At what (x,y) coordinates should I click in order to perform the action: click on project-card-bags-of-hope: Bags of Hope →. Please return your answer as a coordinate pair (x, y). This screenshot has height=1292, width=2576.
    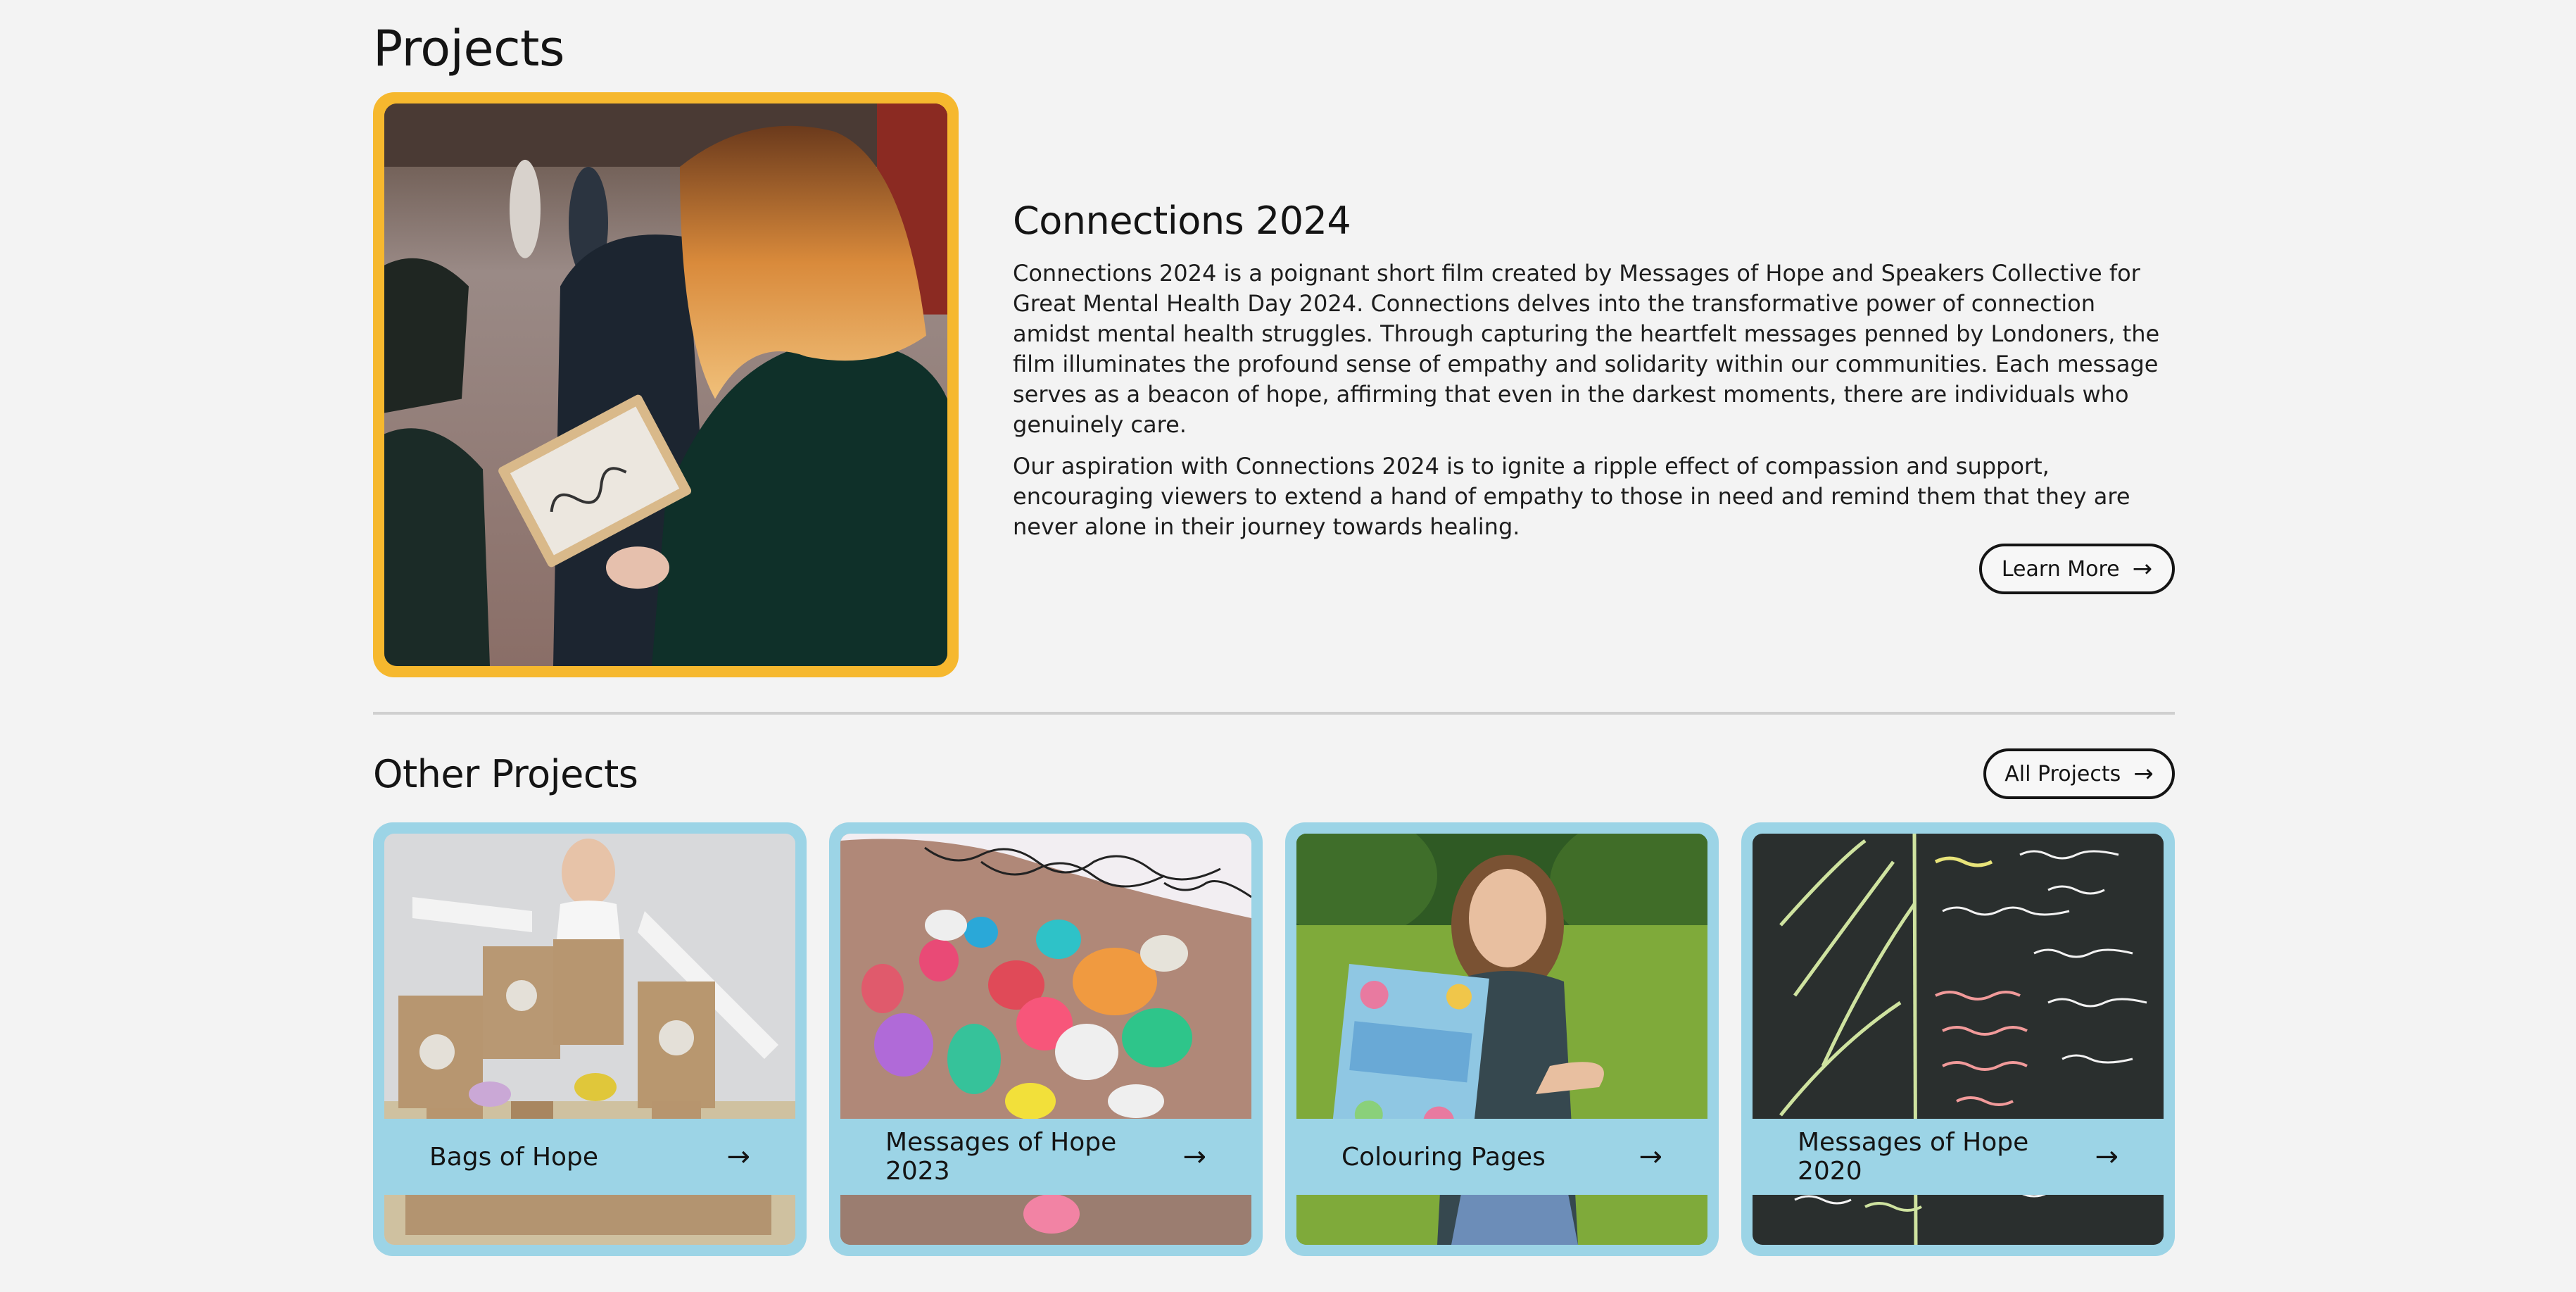
    Looking at the image, I should click on (590, 1039).